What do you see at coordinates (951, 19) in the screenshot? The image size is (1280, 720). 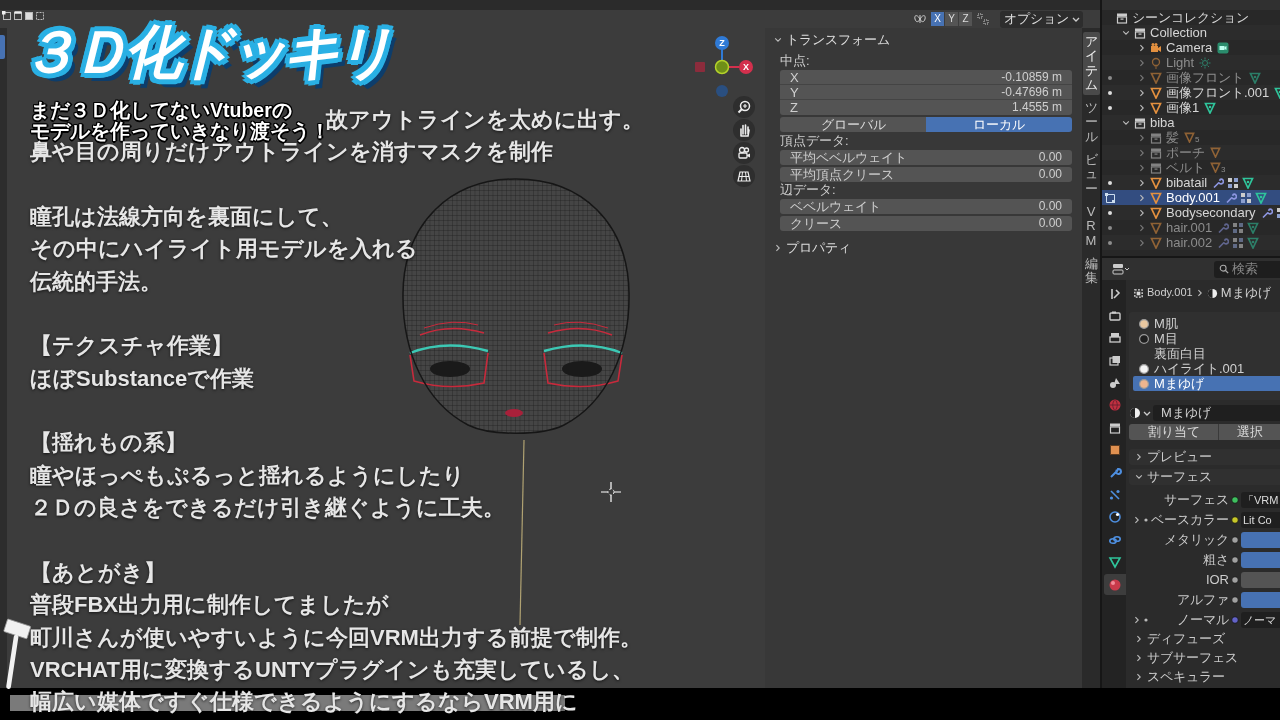 I see `axis-toggle: Y` at bounding box center [951, 19].